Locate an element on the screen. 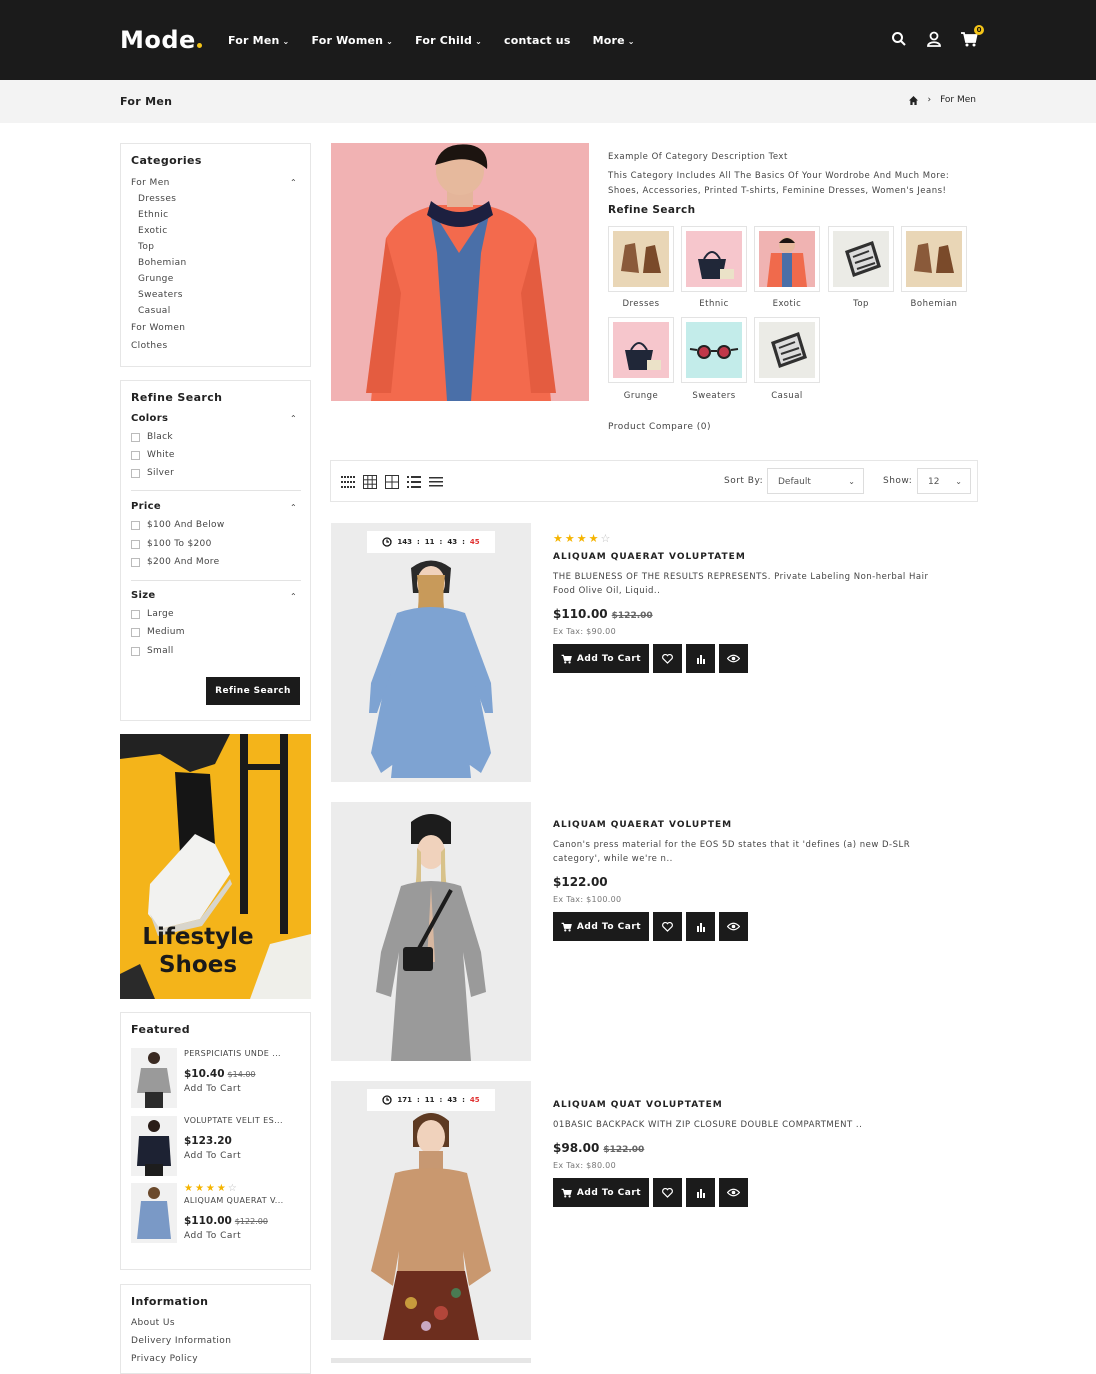  product-name: ALIQUAM QUAERAT VOLUPTEM is located at coordinates (750, 825).